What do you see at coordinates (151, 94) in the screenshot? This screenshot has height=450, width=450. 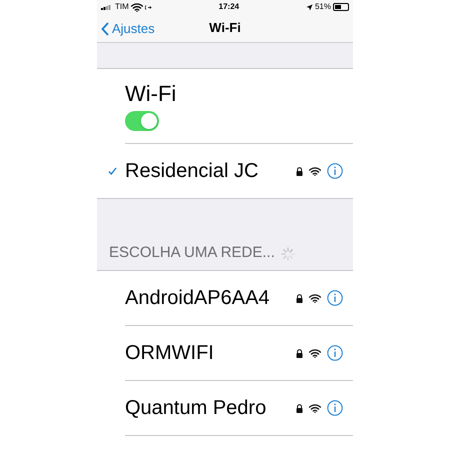 I see `wifi-label: Wi-Fi` at bounding box center [151, 94].